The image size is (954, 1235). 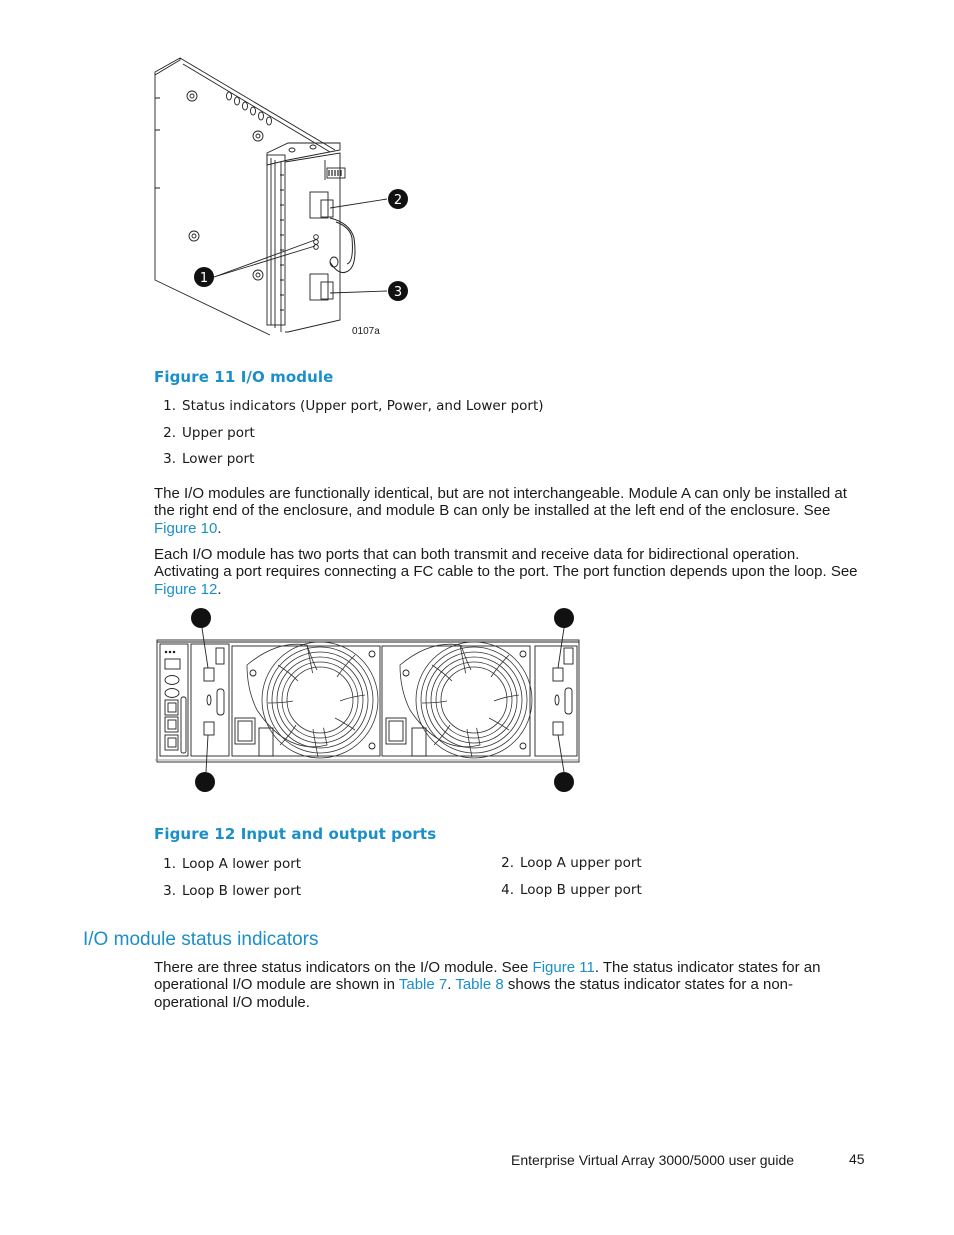 What do you see at coordinates (571, 890) in the screenshot?
I see `figure-12-list-item: 4. Loop B upper port` at bounding box center [571, 890].